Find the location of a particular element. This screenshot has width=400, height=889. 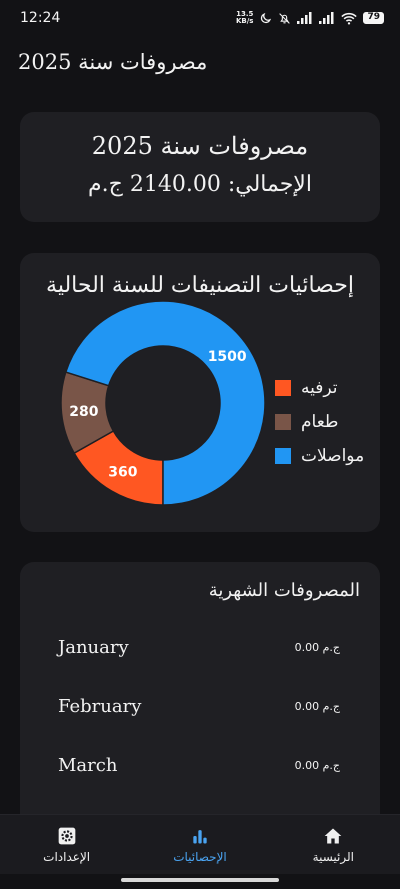

category-donut-chart: 360 280 1500 is located at coordinates (163, 403).